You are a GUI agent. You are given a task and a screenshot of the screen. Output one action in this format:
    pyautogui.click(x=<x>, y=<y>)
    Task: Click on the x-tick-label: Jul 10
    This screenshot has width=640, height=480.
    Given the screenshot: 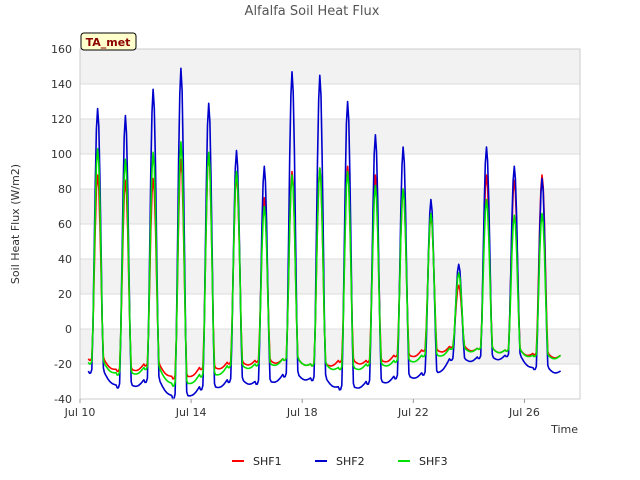 What is the action you would take?
    pyautogui.click(x=80, y=412)
    